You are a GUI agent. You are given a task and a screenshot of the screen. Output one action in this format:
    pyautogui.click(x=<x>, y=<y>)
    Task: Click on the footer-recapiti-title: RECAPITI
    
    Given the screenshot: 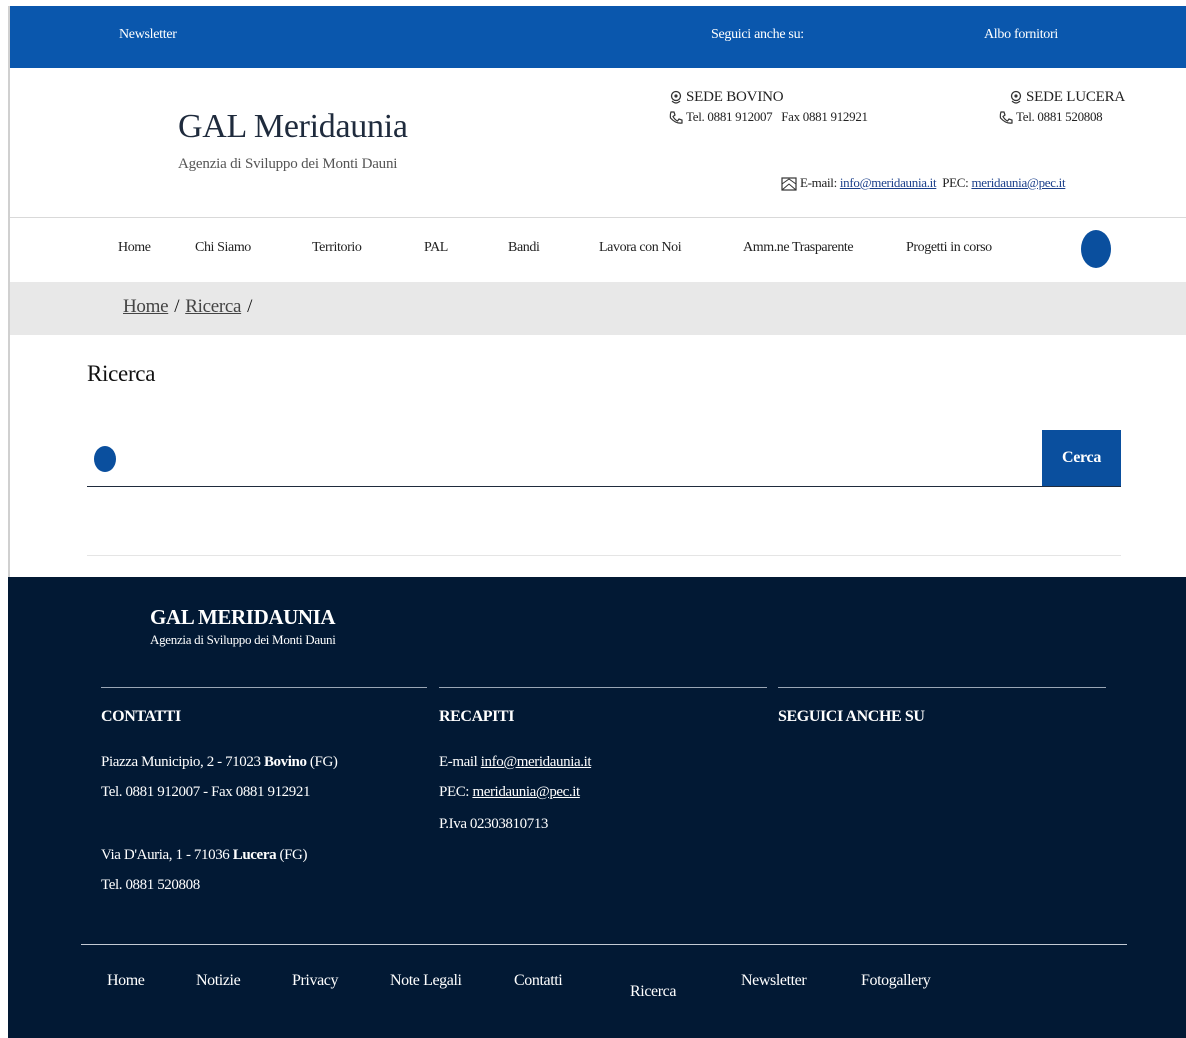 What is the action you would take?
    pyautogui.click(x=477, y=716)
    